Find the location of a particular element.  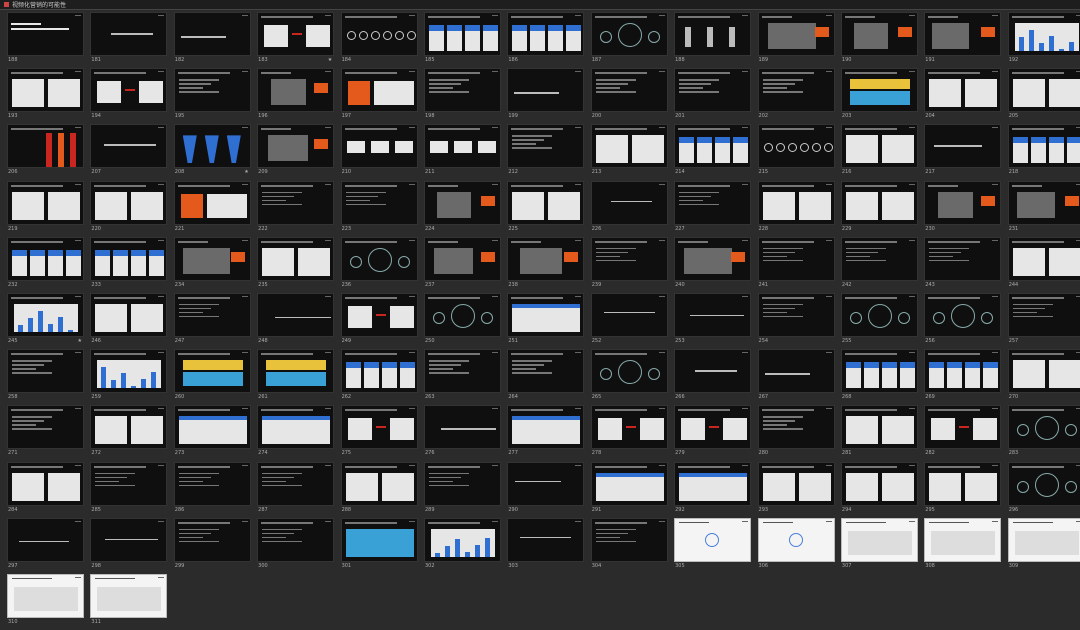

slide-thumbnail: 234 is located at coordinates (212, 264).